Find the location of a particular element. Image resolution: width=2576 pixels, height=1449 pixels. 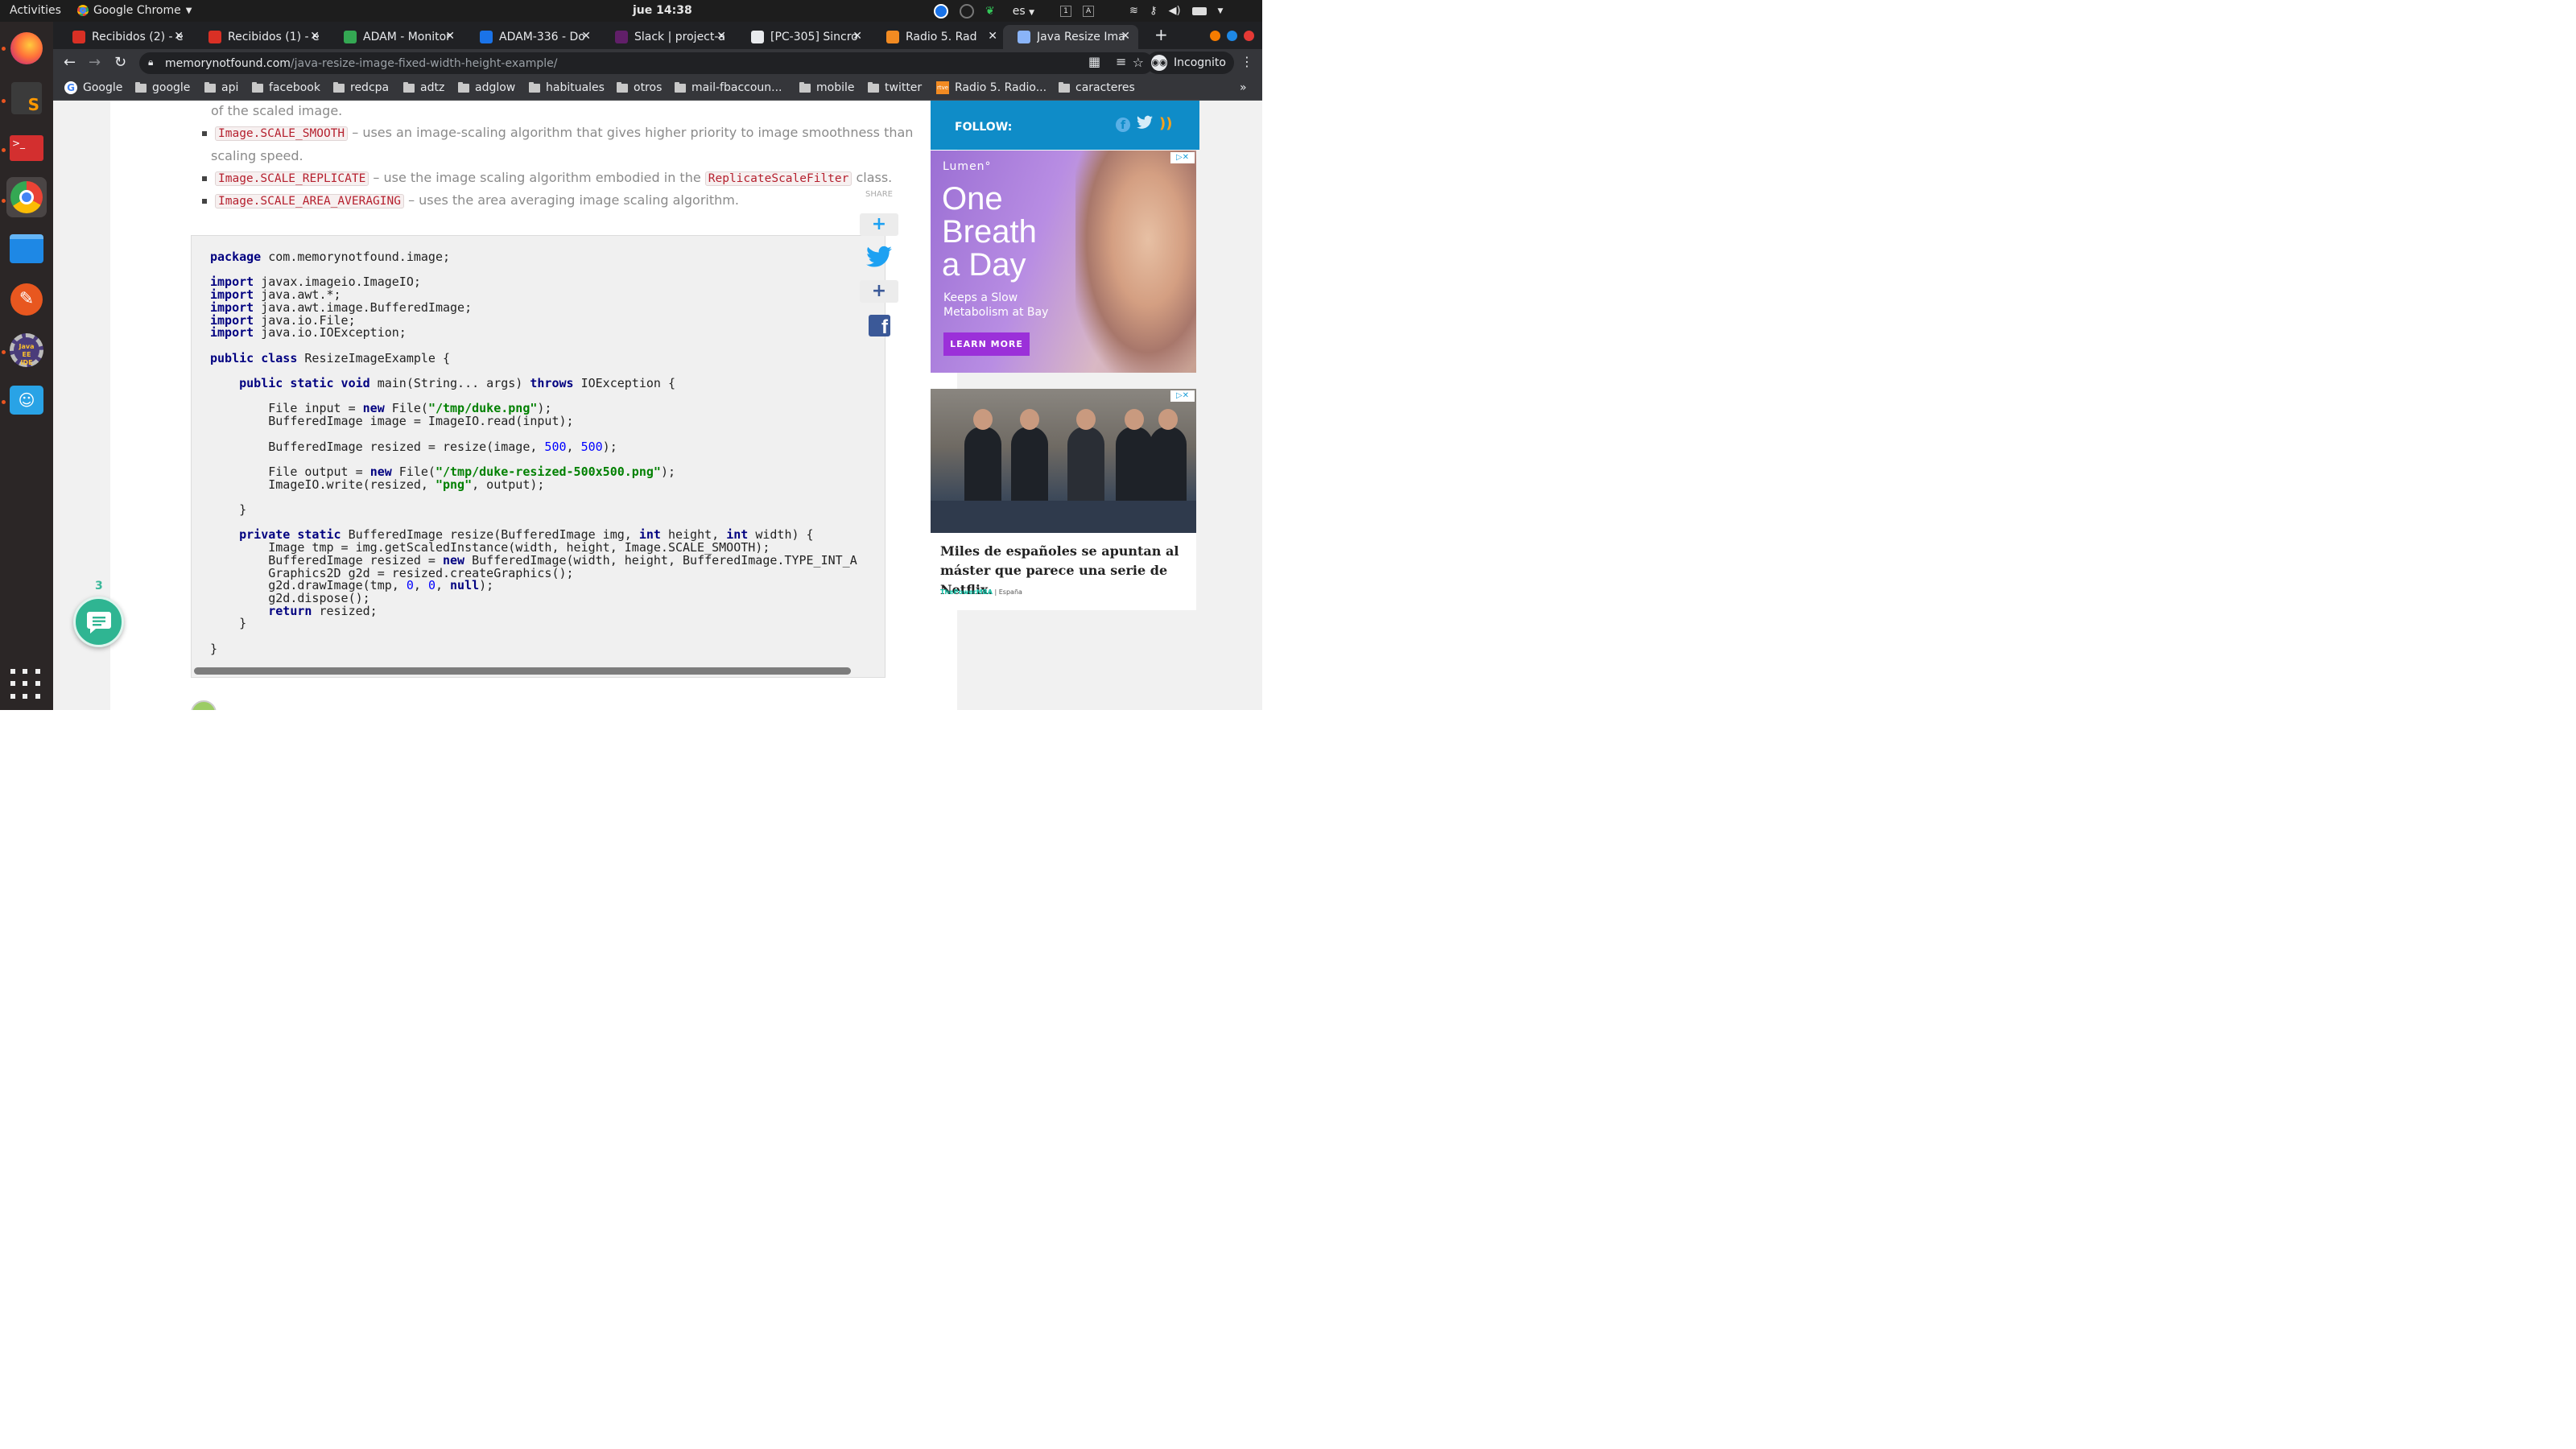

workspace-1-icon: 1 is located at coordinates (1066, 11).